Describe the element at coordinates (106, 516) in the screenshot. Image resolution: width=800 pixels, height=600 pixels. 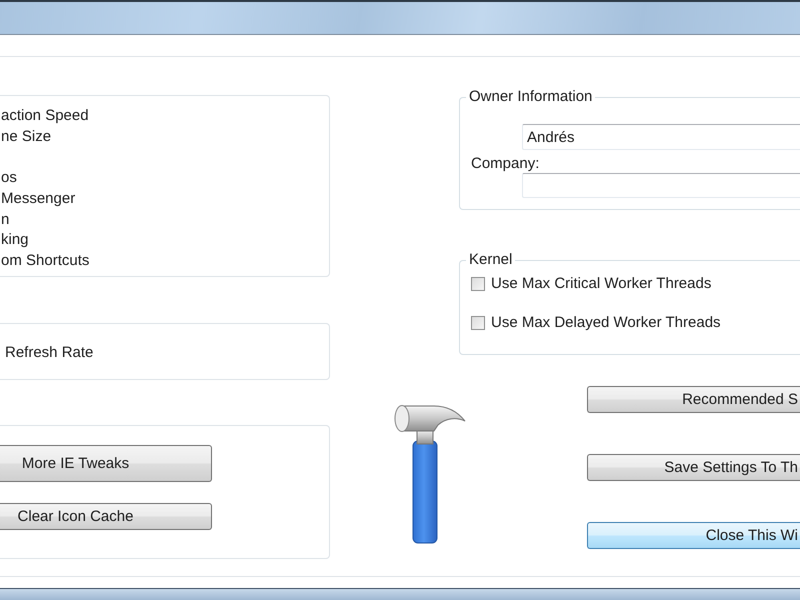
I see `tool-button: Clear Icon Cache` at that location.